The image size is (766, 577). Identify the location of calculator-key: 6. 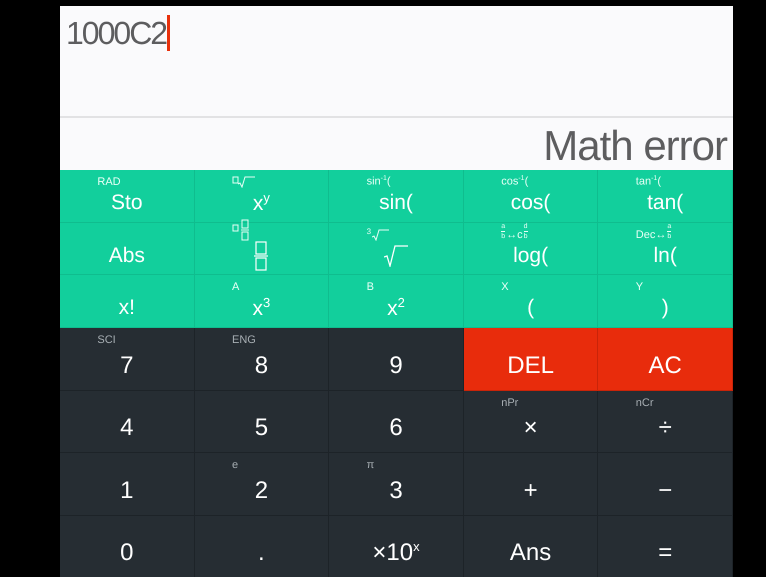
(396, 422).